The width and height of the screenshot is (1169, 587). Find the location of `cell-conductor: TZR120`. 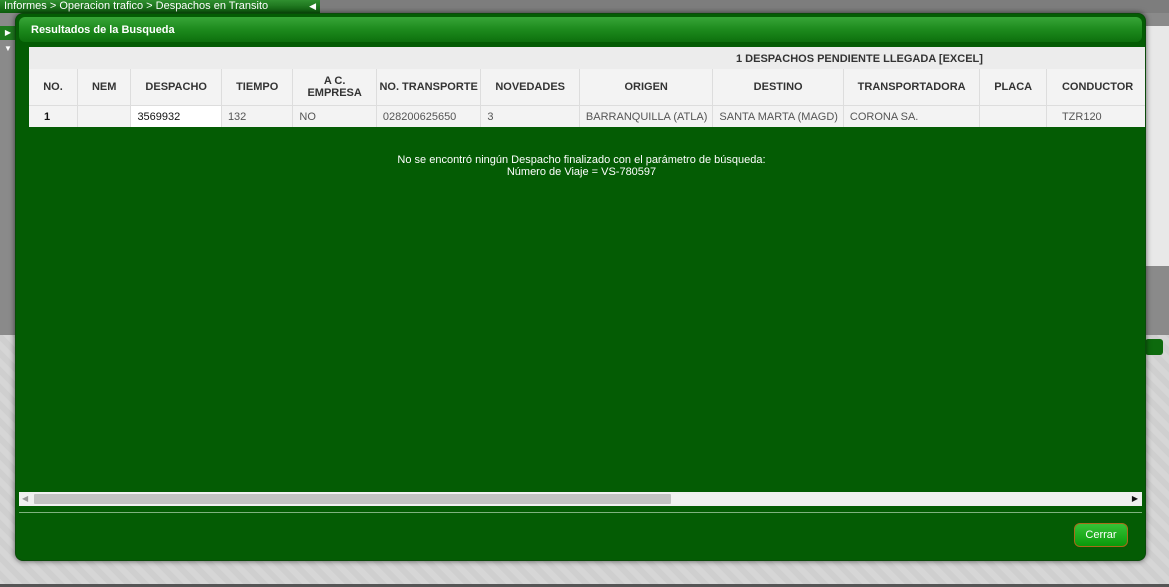

cell-conductor: TZR120 is located at coordinates (1095, 116).